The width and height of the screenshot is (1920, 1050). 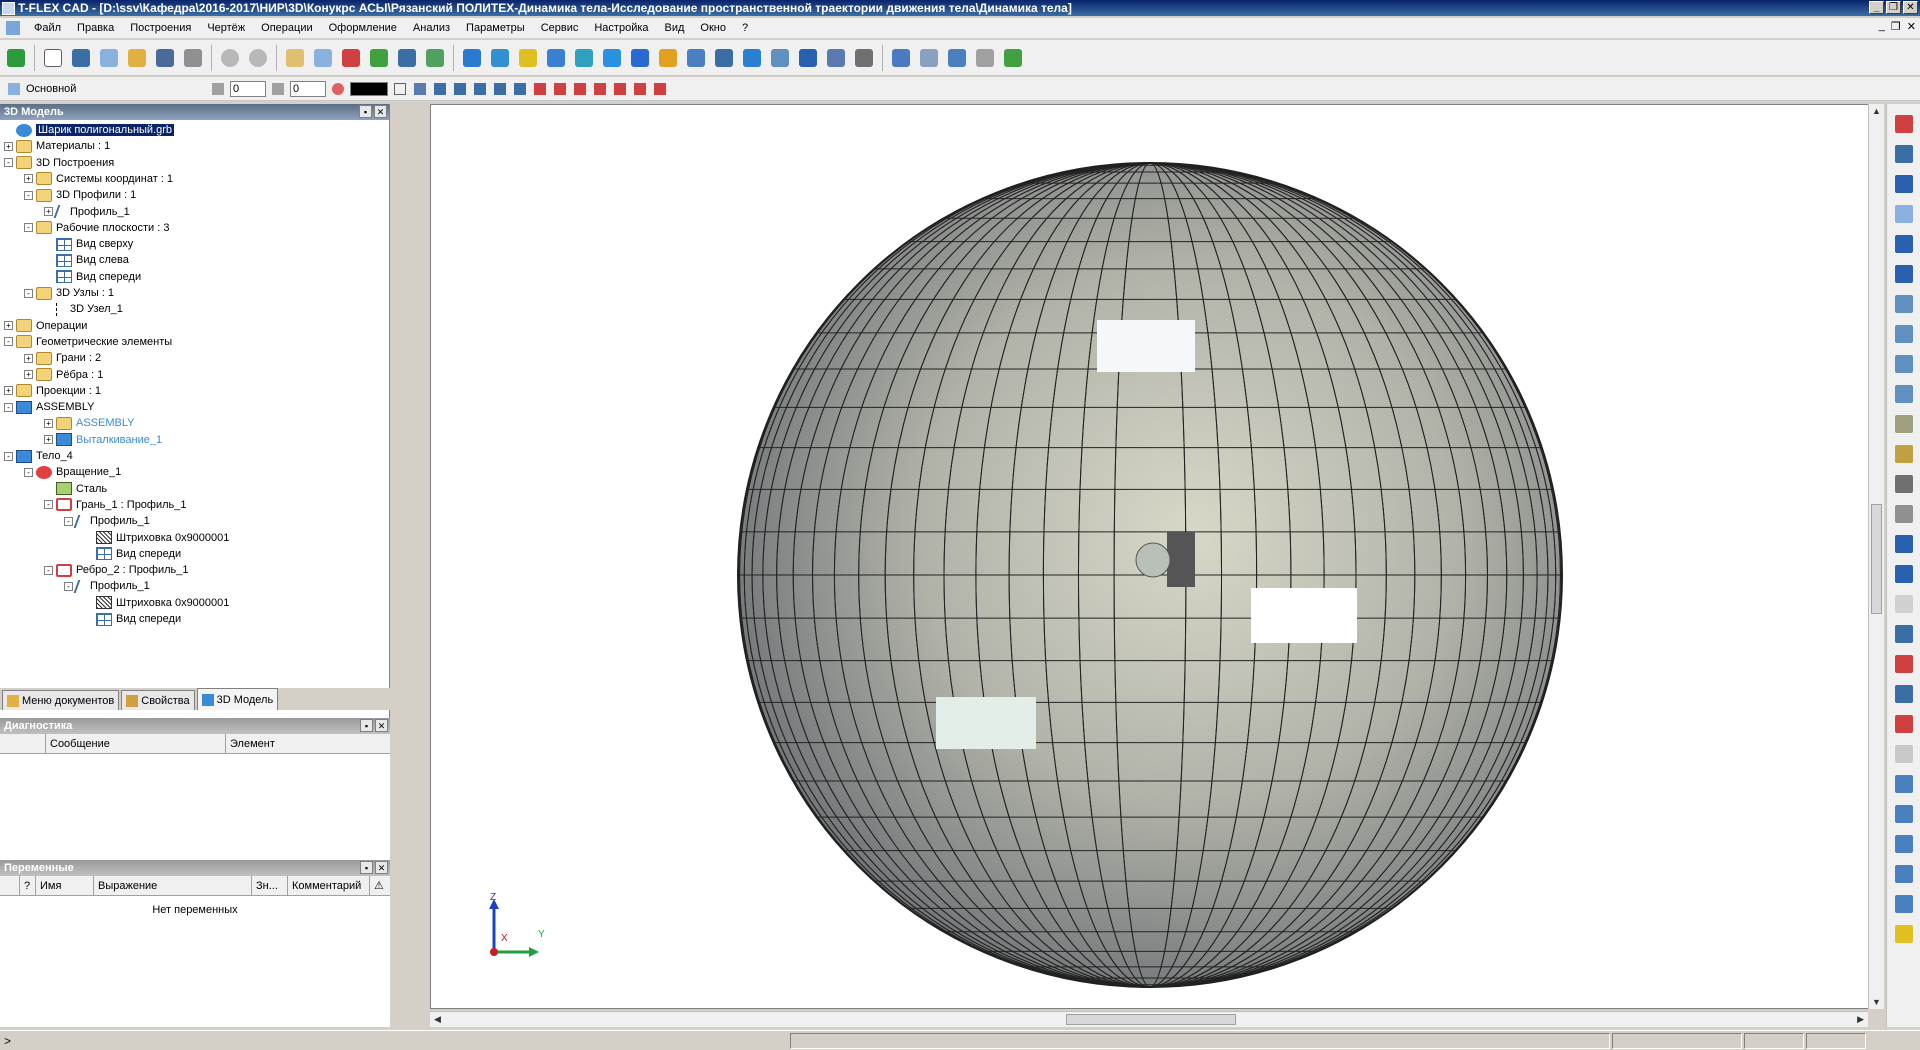 I want to click on color-dropdown-icon, so click(x=400, y=89).